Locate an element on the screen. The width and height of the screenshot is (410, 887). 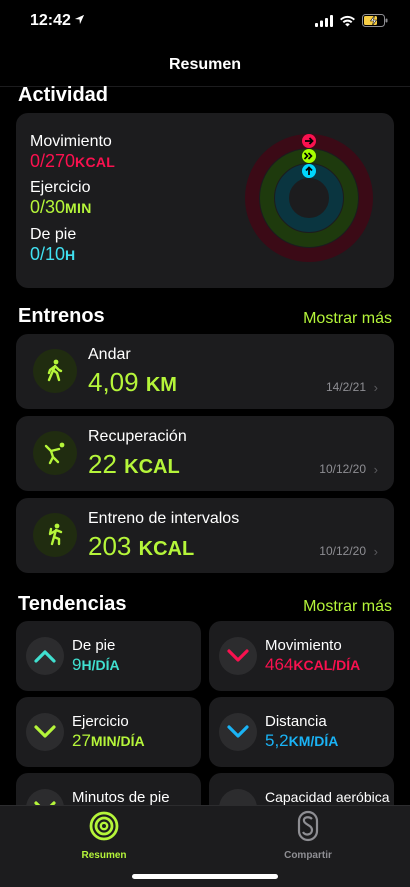
workouts-show-more-link: Mostrar más is located at coordinates (347, 319).